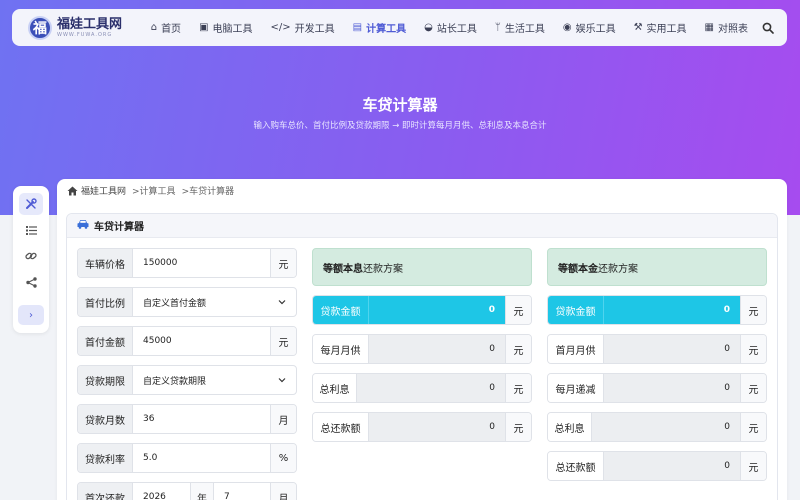  I want to click on plan2-decrease-unit: 元, so click(753, 388).